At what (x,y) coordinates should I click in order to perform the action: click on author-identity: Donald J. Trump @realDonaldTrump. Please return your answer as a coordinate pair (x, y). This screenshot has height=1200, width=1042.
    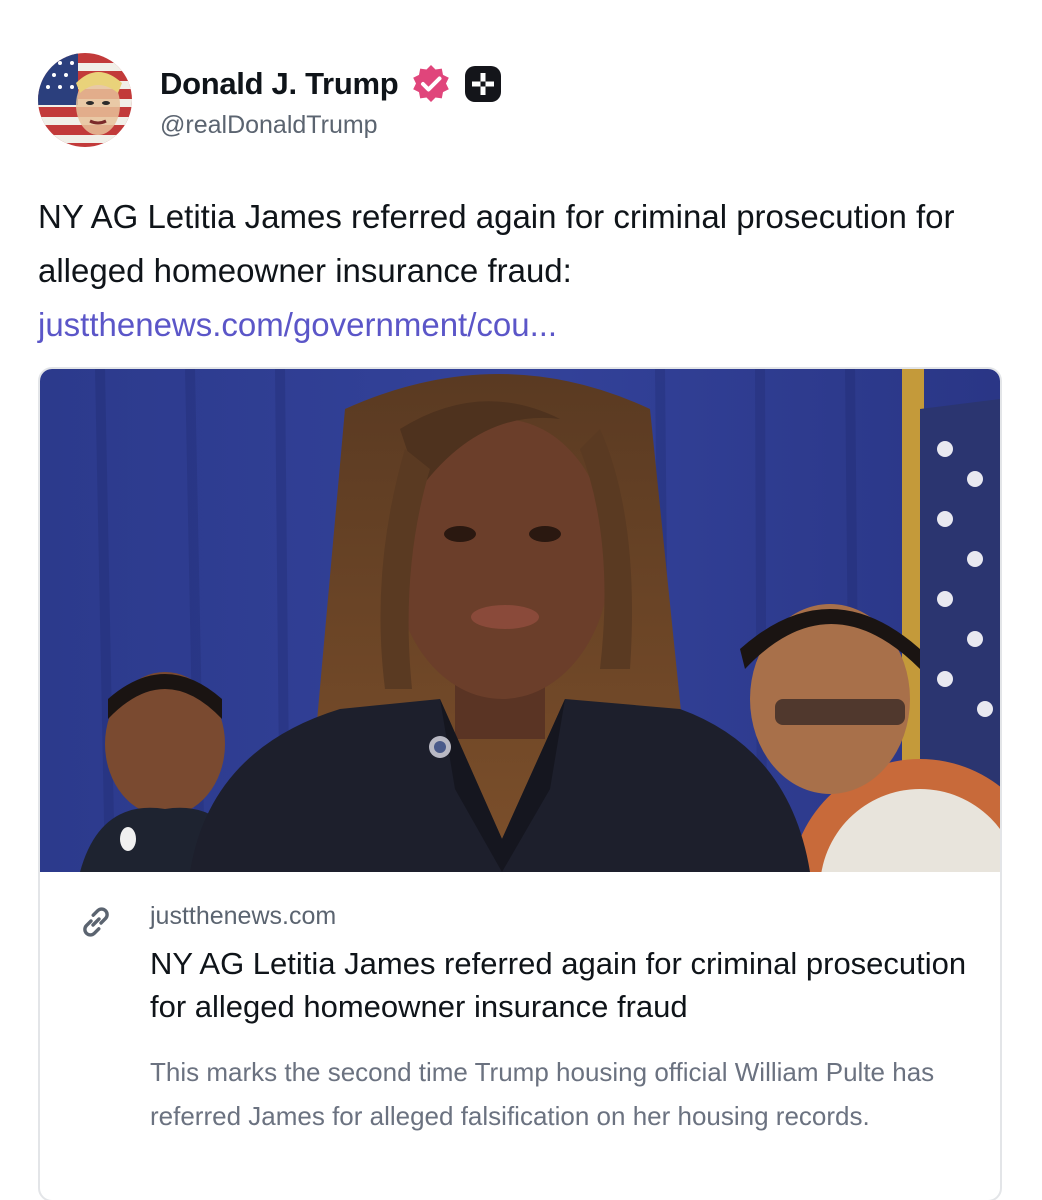
    Looking at the image, I should click on (332, 100).